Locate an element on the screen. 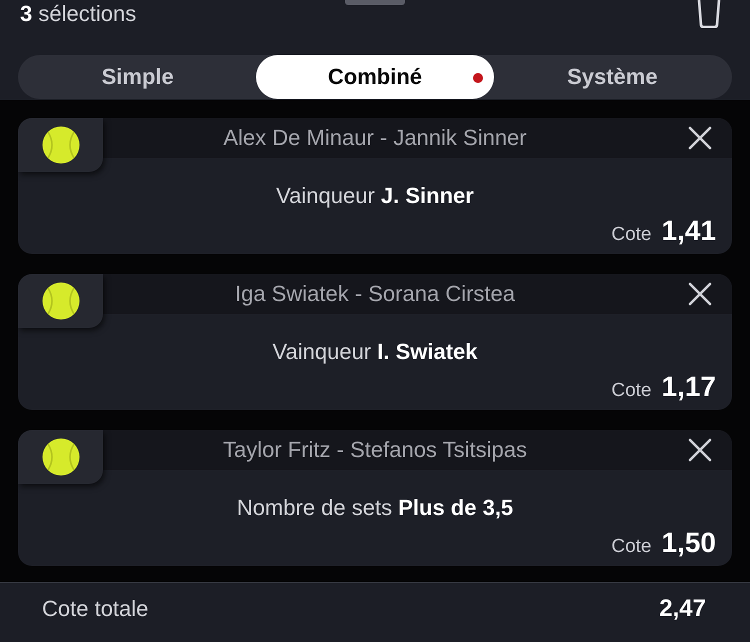 The height and width of the screenshot is (642, 750). total-odds-label: Cote totale is located at coordinates (95, 609).